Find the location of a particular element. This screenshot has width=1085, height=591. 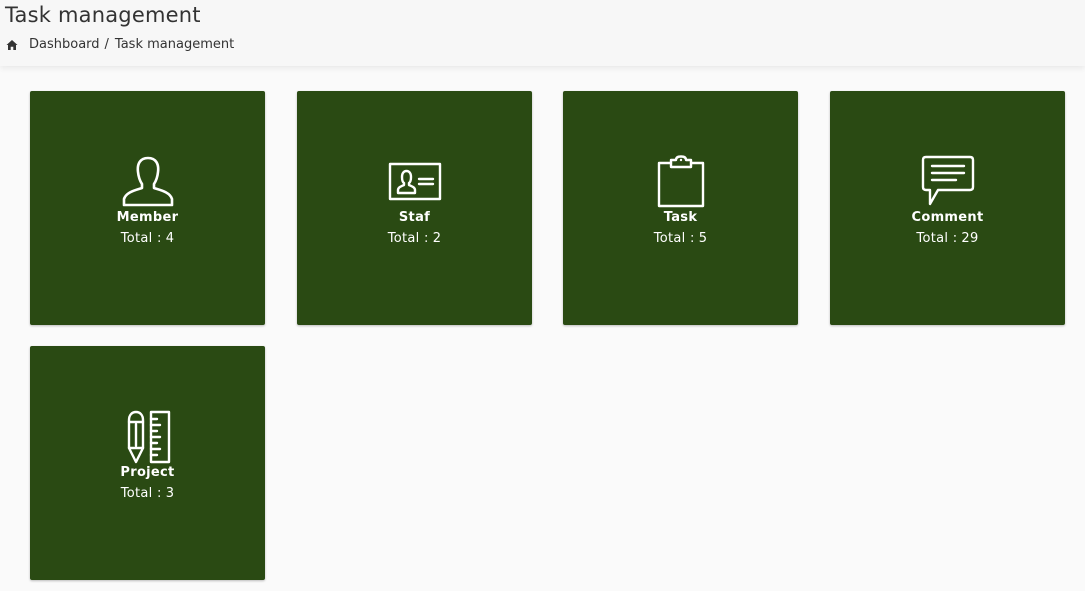

page-title: Task management is located at coordinates (103, 15).